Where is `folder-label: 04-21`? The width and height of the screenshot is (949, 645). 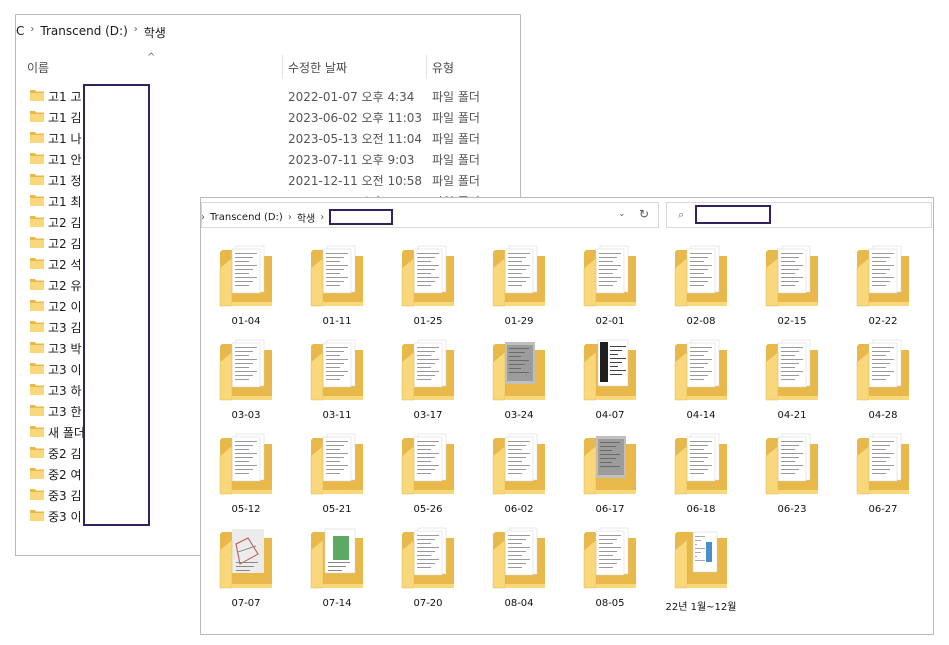 folder-label: 04-21 is located at coordinates (792, 415).